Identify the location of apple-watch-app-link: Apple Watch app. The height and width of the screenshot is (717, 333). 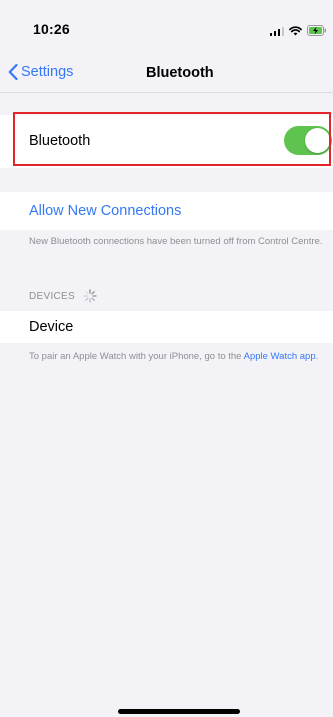
(280, 356).